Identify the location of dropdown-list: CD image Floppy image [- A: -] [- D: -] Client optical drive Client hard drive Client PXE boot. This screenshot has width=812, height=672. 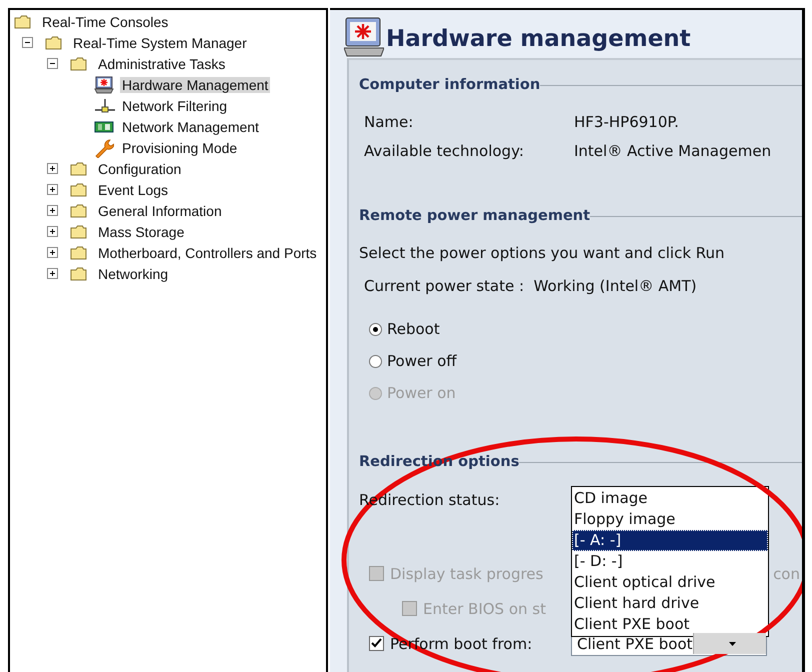
(670, 561).